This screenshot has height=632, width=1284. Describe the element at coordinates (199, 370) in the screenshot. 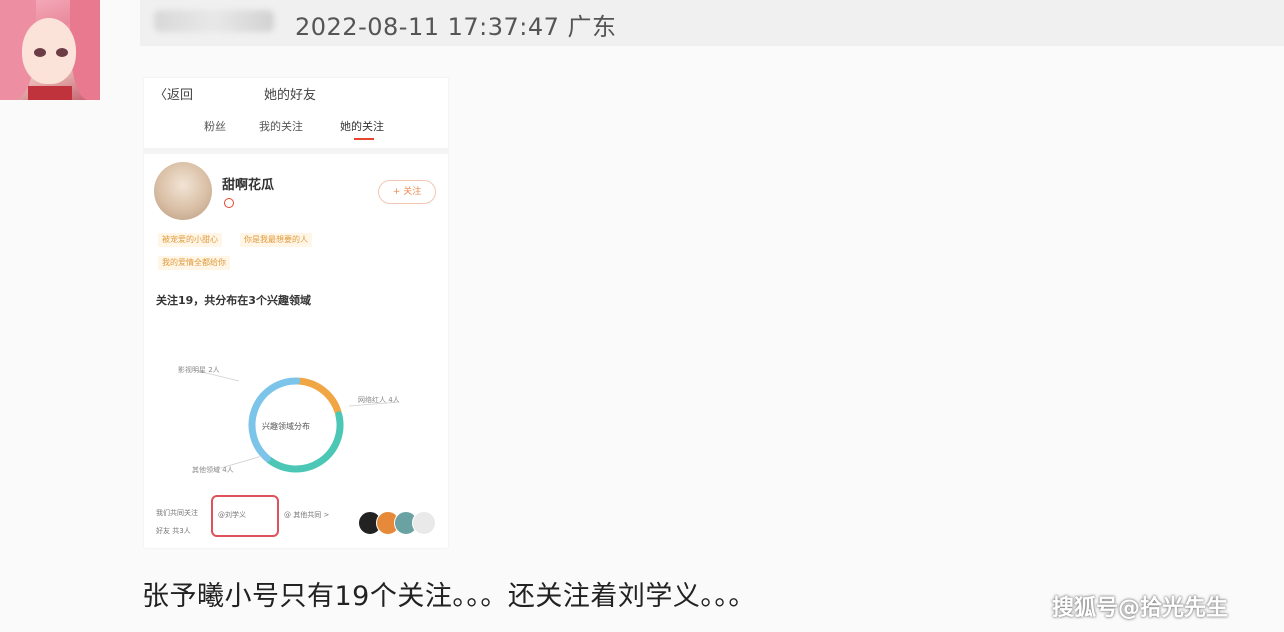

I see `segment-label: 影视明星 2人` at that location.